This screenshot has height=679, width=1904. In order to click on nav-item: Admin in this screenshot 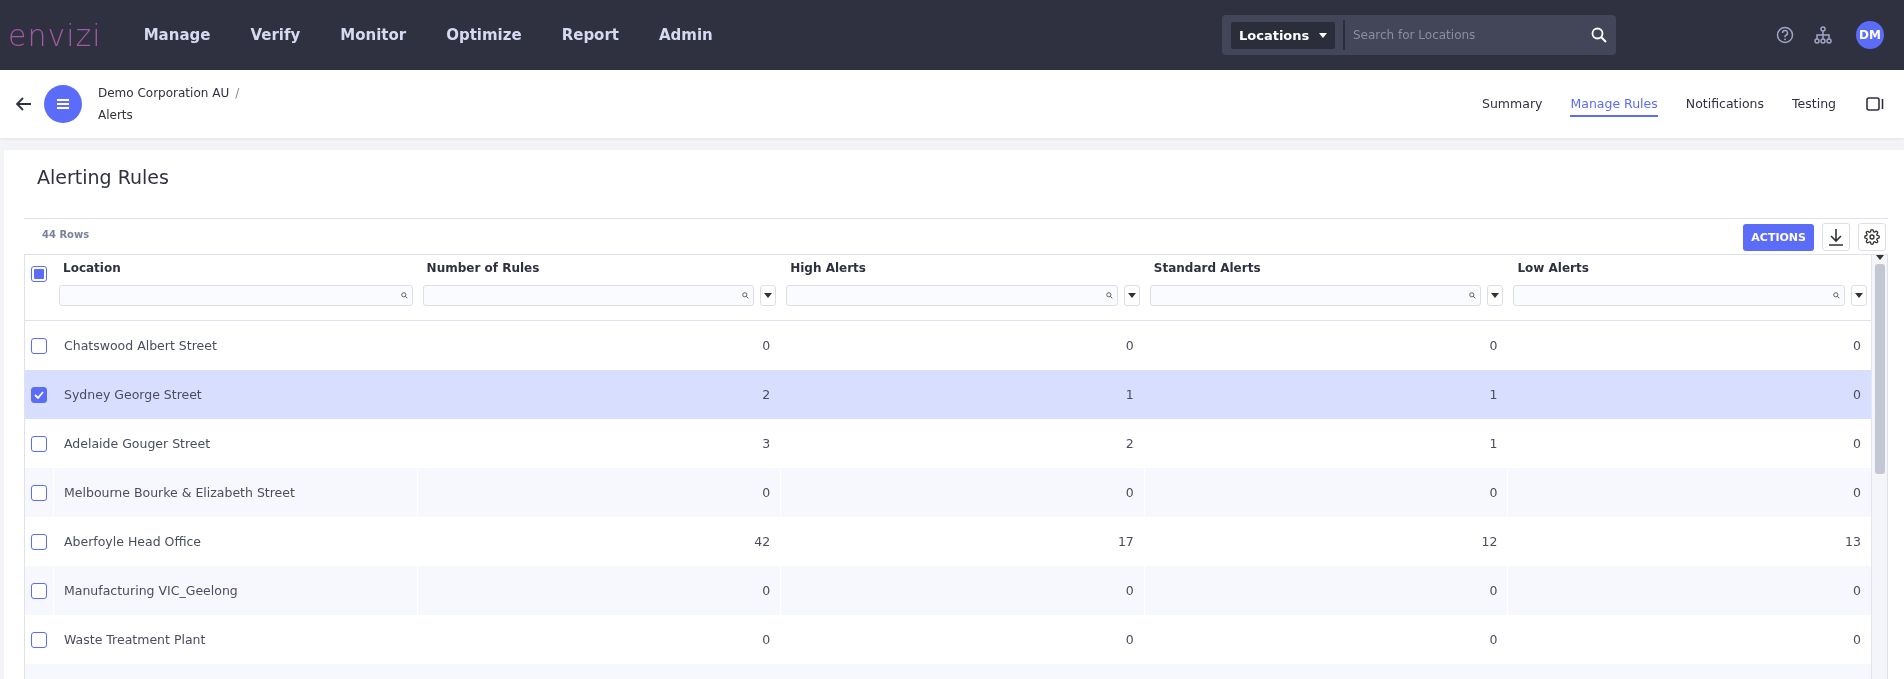, I will do `click(686, 35)`.